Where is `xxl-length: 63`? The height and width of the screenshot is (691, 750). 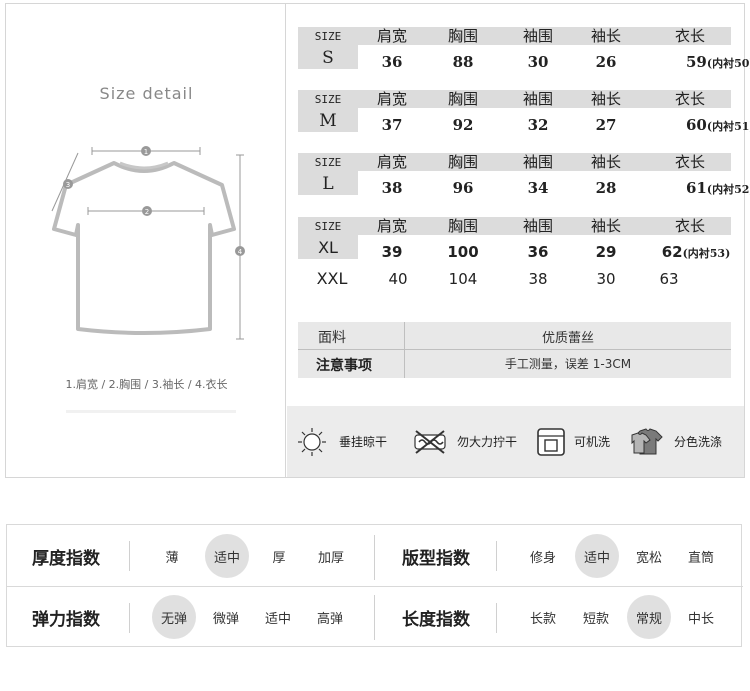
xxl-length: 63 is located at coordinates (669, 279).